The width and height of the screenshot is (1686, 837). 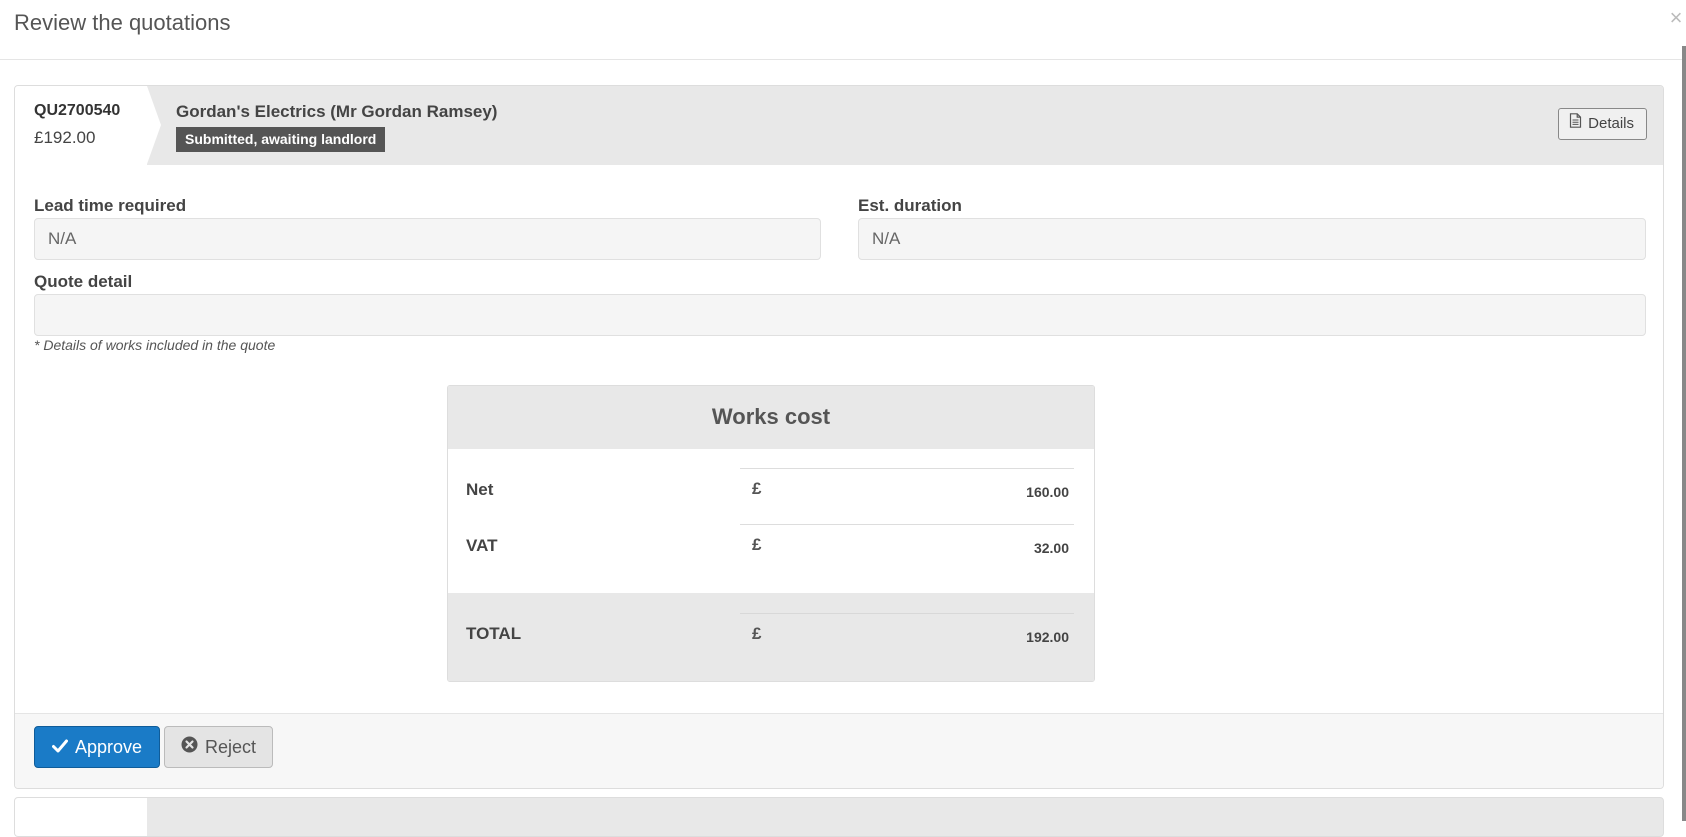 I want to click on cost-field: £ 32.00, so click(x=907, y=549).